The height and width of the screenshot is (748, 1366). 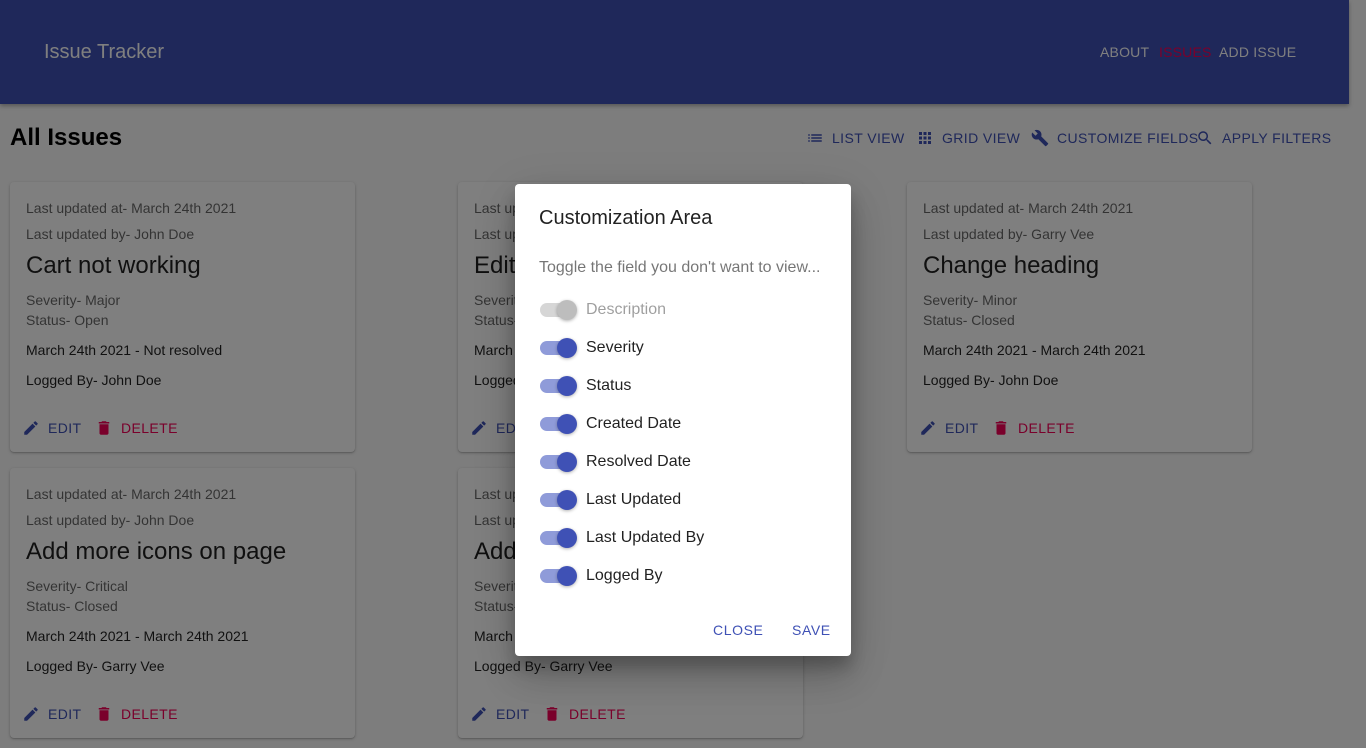 What do you see at coordinates (626, 309) in the screenshot?
I see `toggle-label: Description` at bounding box center [626, 309].